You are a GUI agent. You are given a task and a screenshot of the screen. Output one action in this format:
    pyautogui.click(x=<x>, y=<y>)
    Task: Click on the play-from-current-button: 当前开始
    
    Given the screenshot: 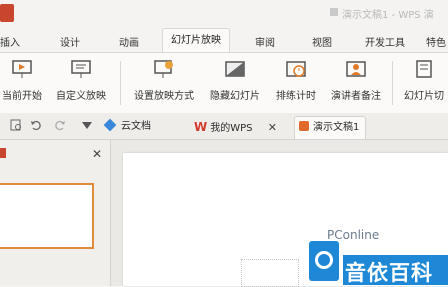 What is the action you would take?
    pyautogui.click(x=22, y=82)
    